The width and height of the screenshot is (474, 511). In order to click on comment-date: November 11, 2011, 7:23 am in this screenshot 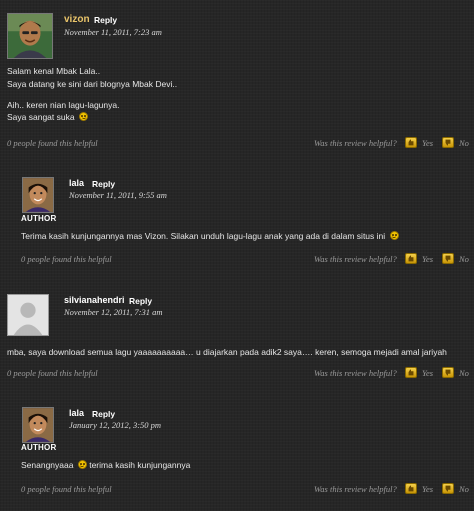, I will do `click(113, 32)`.